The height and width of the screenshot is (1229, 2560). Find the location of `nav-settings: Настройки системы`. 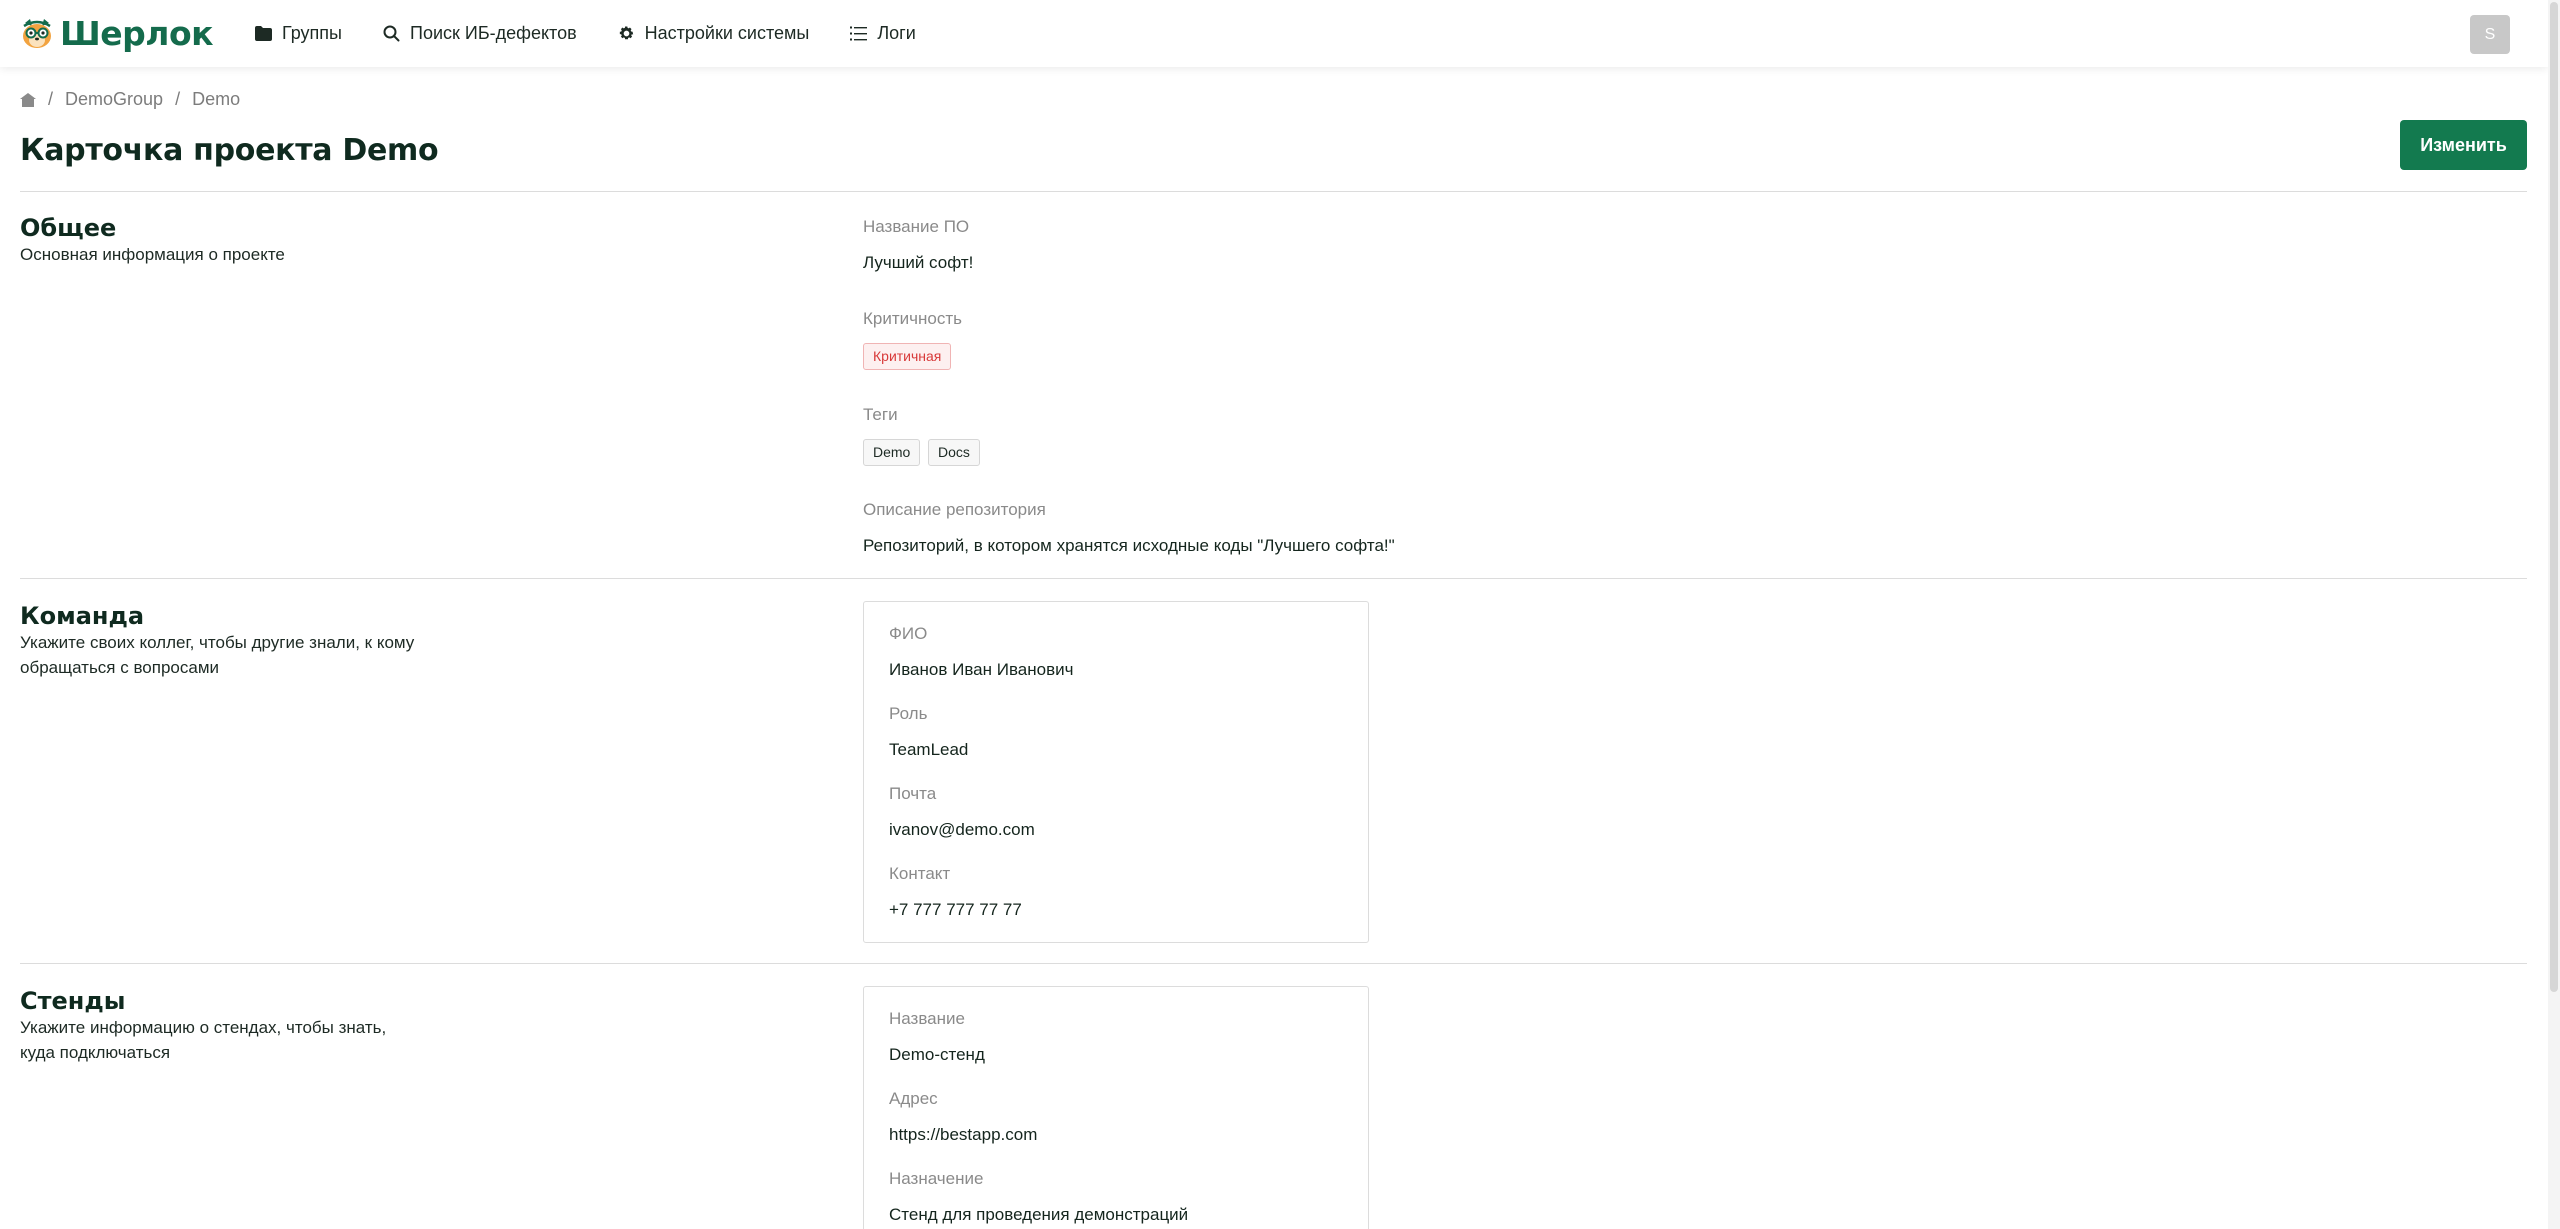

nav-settings: Настройки системы is located at coordinates (714, 33).